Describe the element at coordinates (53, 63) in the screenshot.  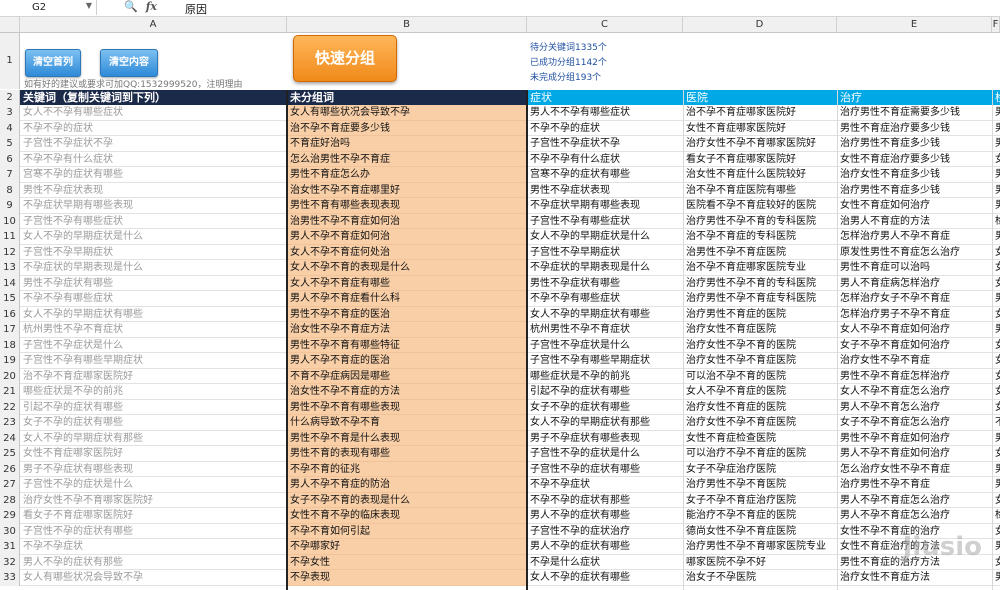
I see `clear-first-column-button: 清空首列` at that location.